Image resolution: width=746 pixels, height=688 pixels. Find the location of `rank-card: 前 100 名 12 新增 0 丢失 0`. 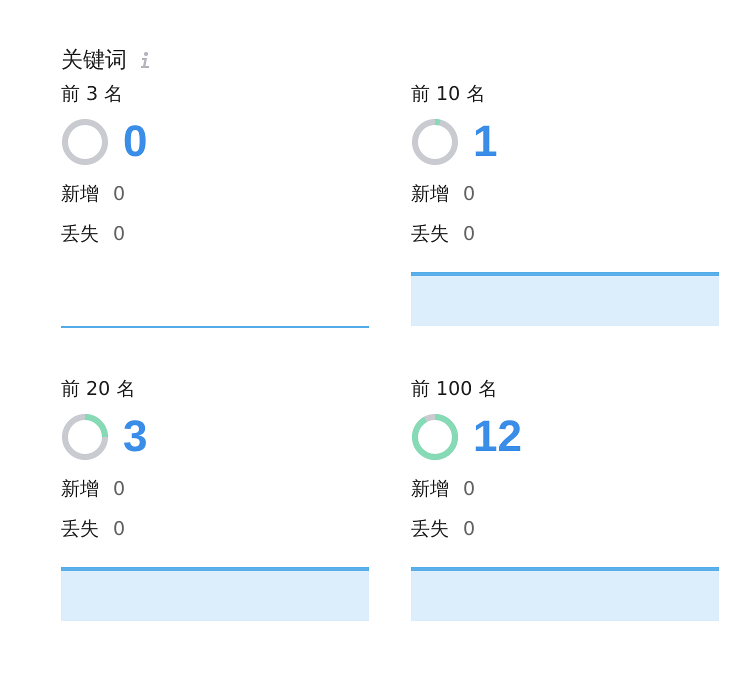

rank-card: 前 100 名 12 新增 0 丢失 0 is located at coordinates (565, 497).